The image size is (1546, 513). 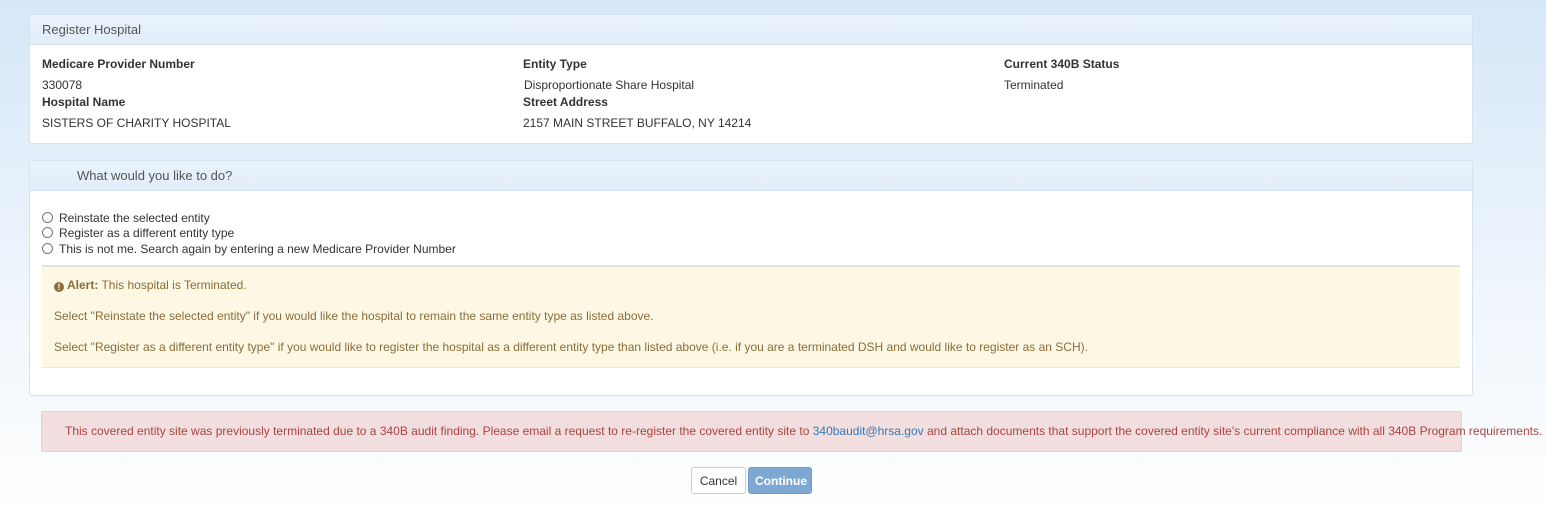 I want to click on audit-email-link: 340baudit@hrsa.gov, so click(x=868, y=431).